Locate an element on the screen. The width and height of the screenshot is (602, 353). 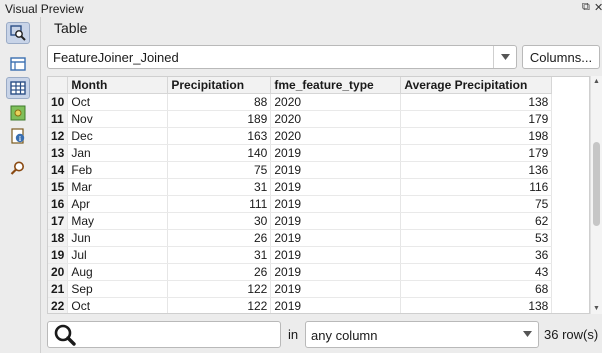
svg-text: i is located at coordinates (20, 139).